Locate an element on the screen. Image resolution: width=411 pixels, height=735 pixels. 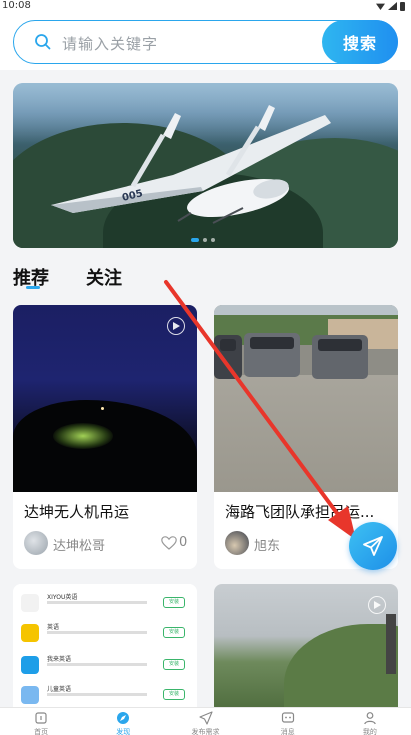
bottom-nav: 首页 发现 发布需求 消息 我的 is located at coordinates (205, 721).